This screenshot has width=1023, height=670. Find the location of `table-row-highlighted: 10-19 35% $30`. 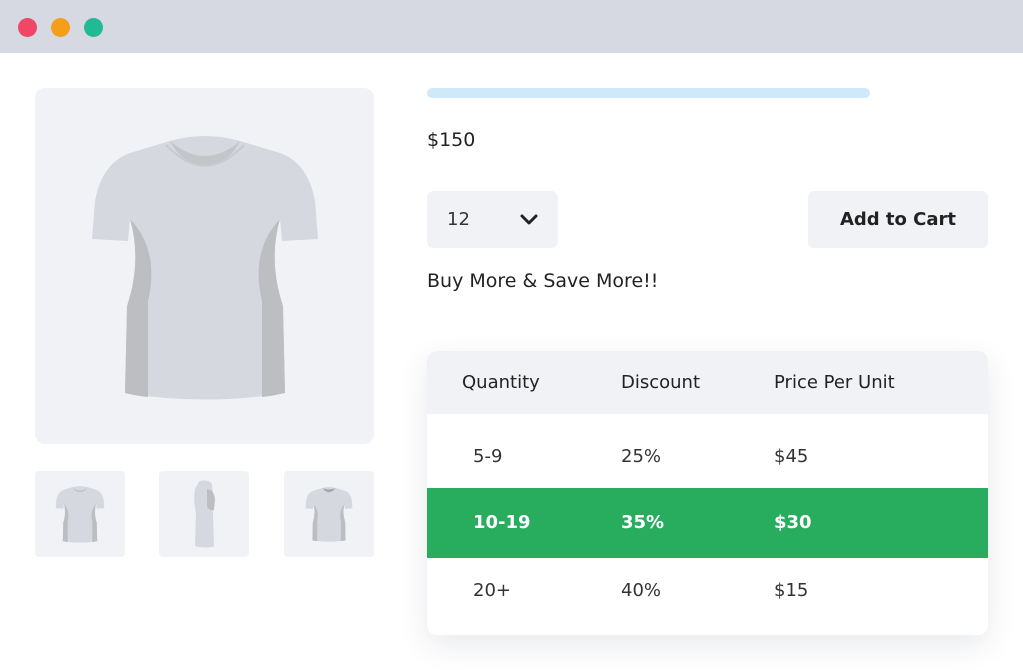

table-row-highlighted: 10-19 35% $30 is located at coordinates (707, 523).